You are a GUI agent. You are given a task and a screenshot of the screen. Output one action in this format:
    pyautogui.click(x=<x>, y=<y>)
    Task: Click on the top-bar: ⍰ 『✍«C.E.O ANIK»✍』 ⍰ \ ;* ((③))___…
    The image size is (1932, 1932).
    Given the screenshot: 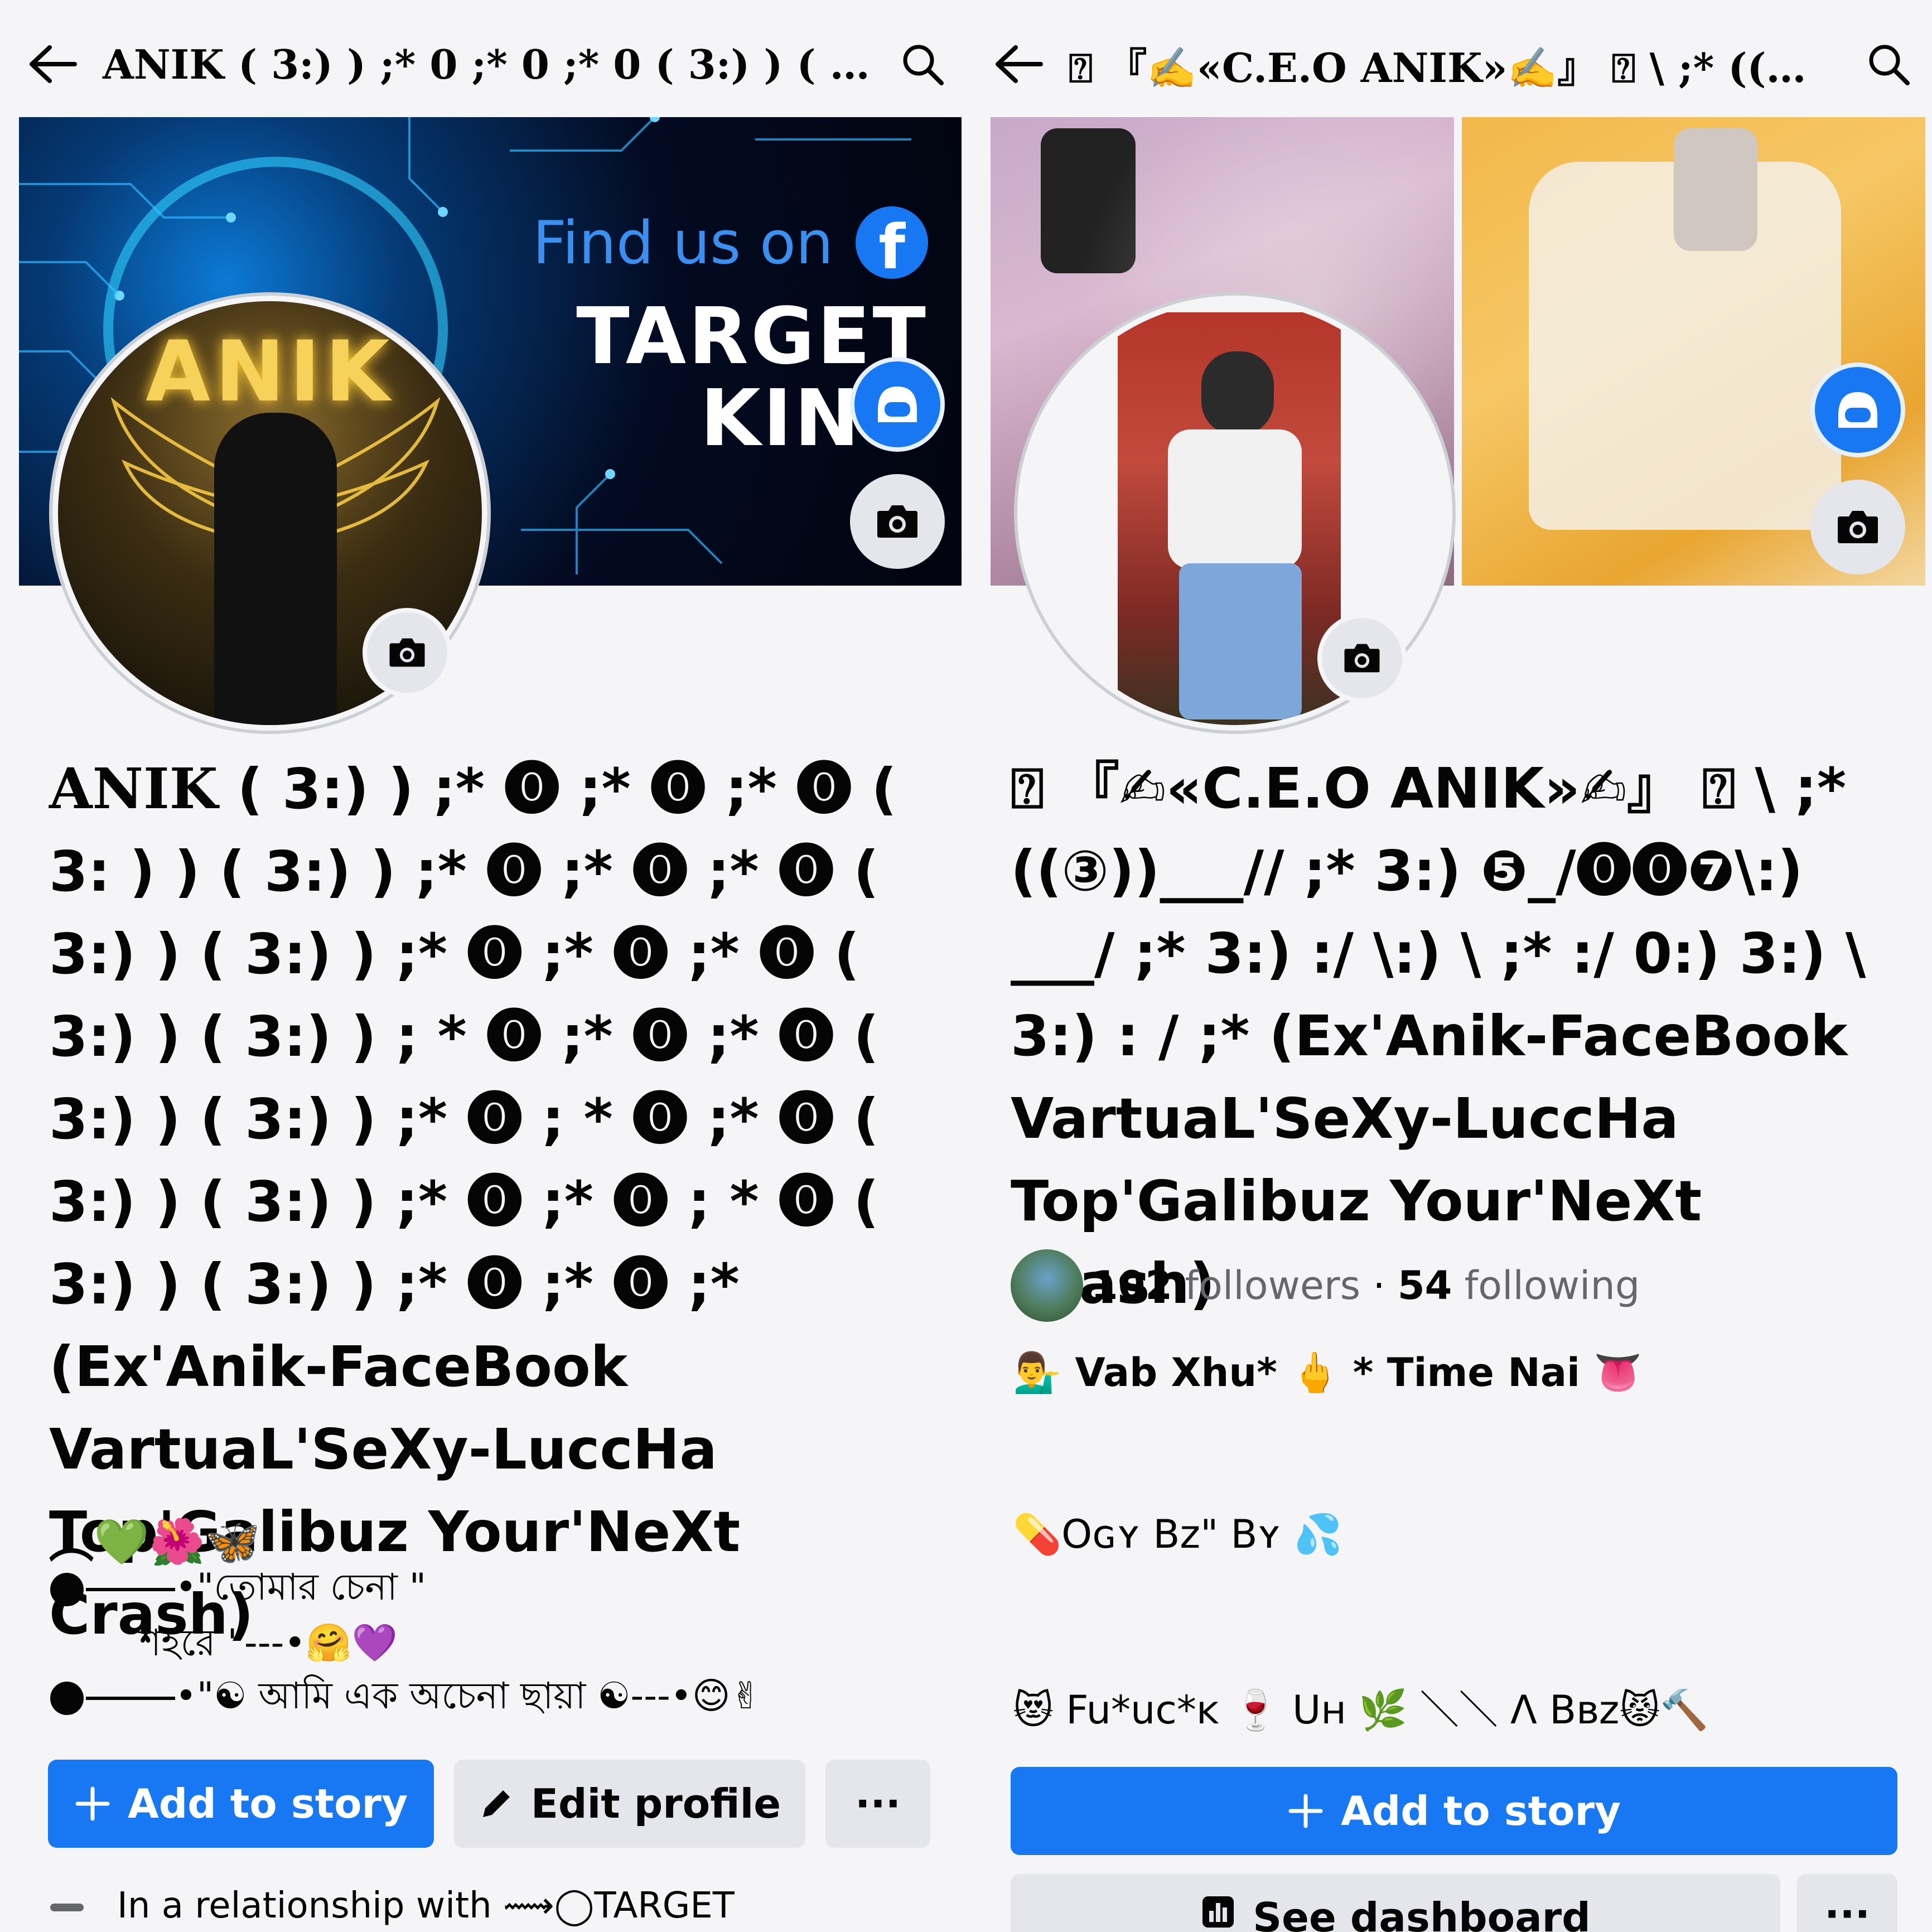 What is the action you would take?
    pyautogui.click(x=1453, y=64)
    